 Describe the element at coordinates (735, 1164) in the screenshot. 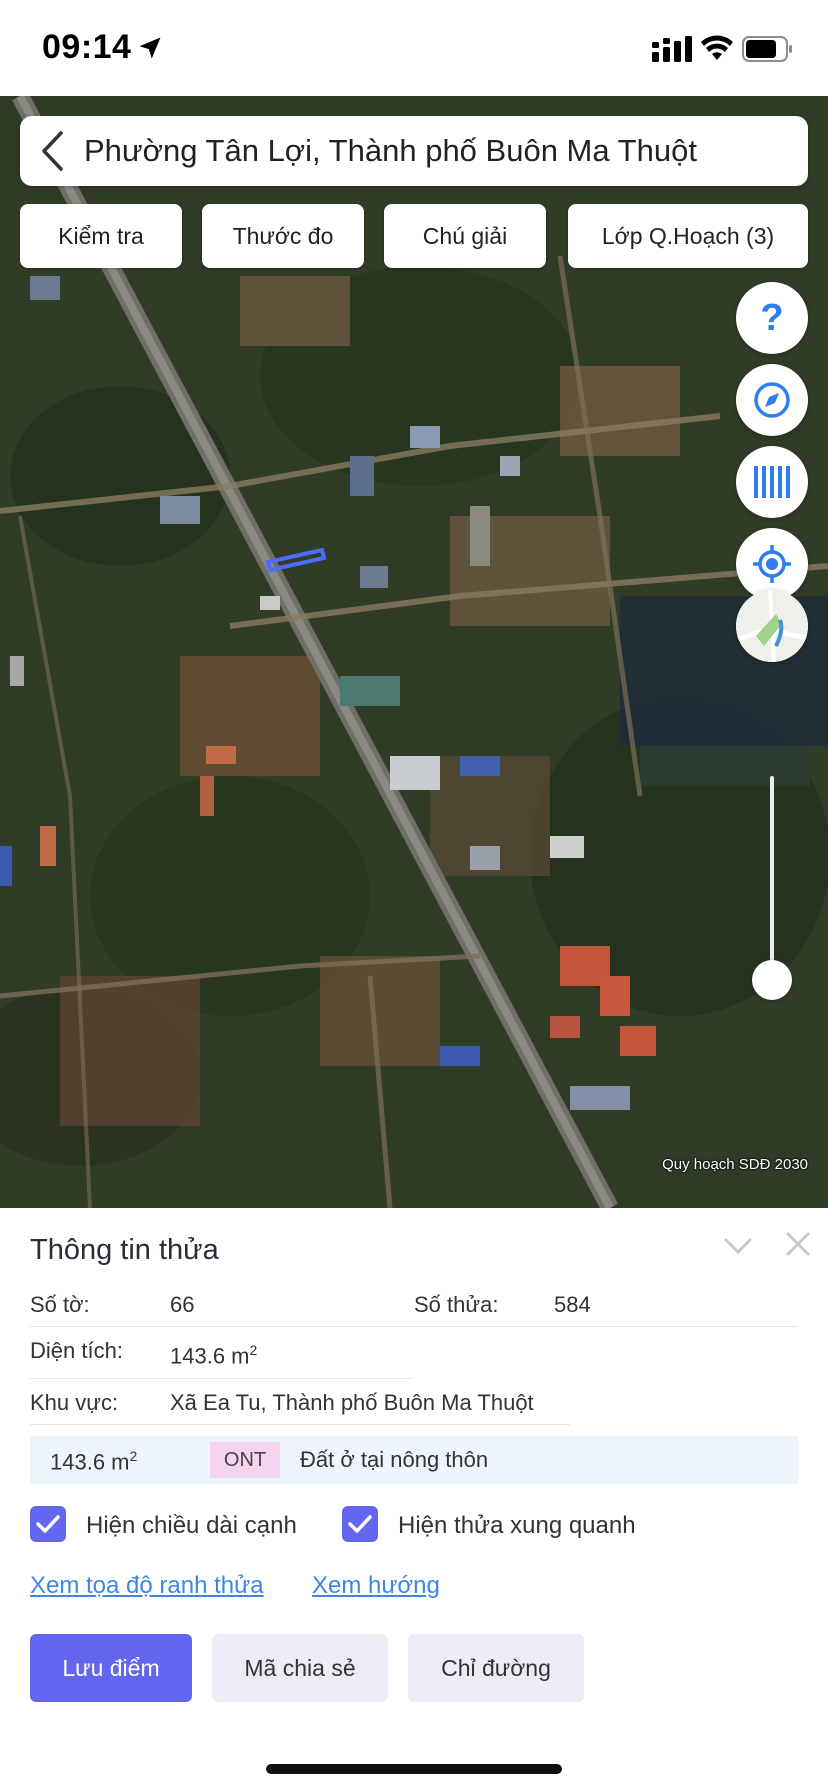

I see `map-attribution: Quy hoạch SDĐ 2030` at that location.